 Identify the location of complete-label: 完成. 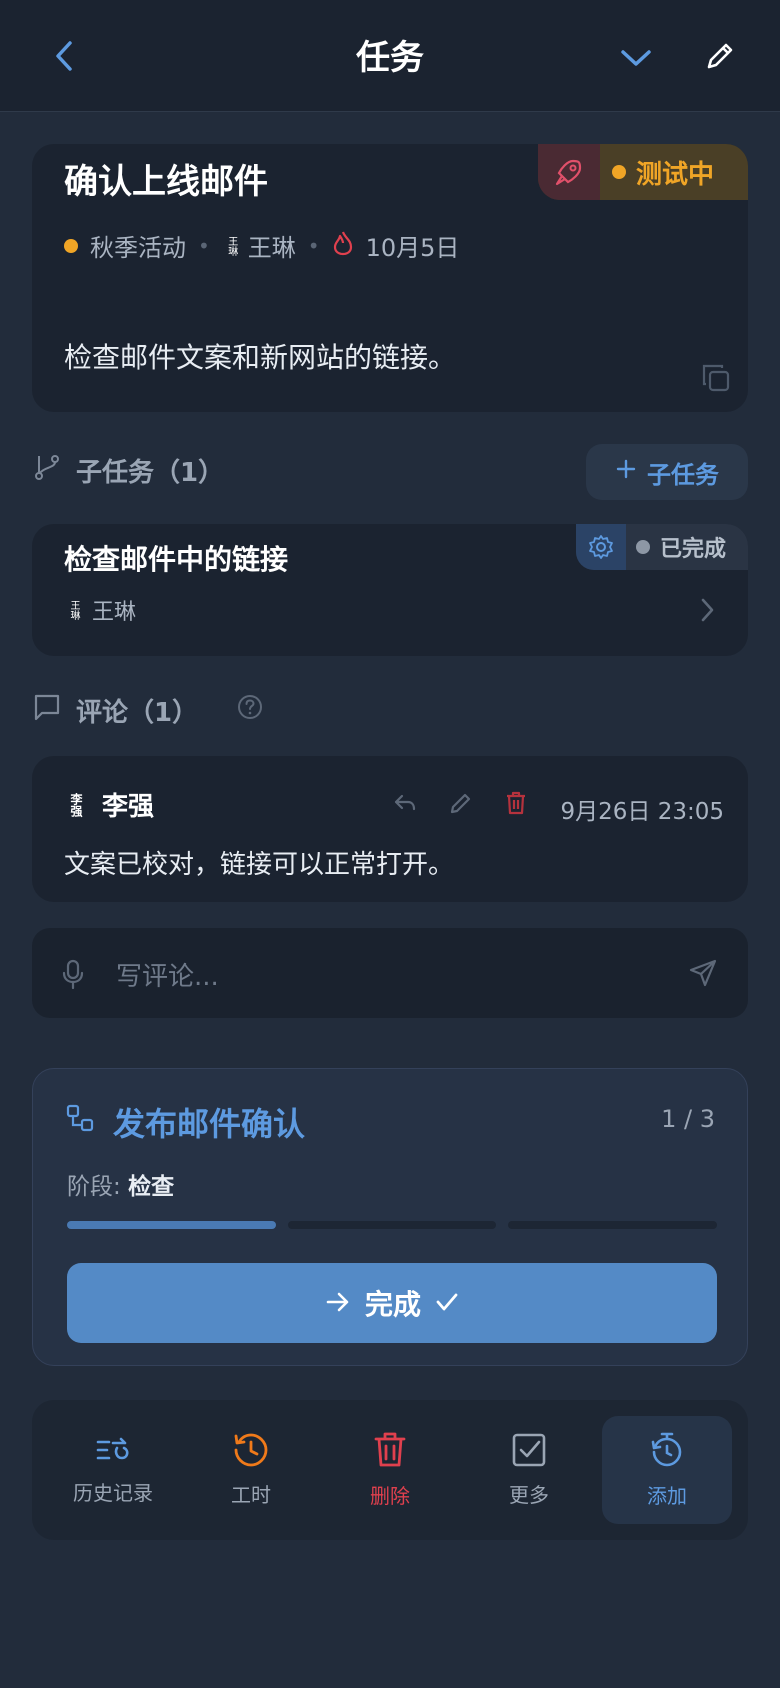
(392, 1304).